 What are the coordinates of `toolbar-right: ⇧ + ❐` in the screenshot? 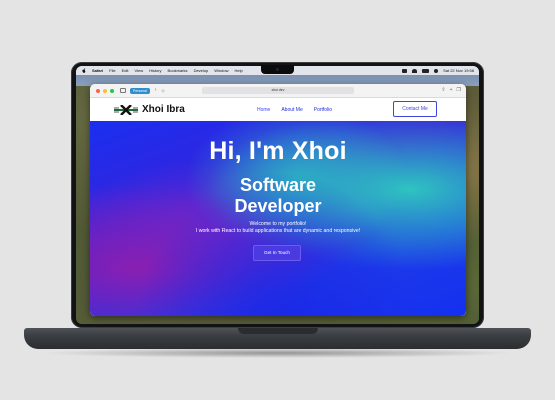 It's located at (451, 90).